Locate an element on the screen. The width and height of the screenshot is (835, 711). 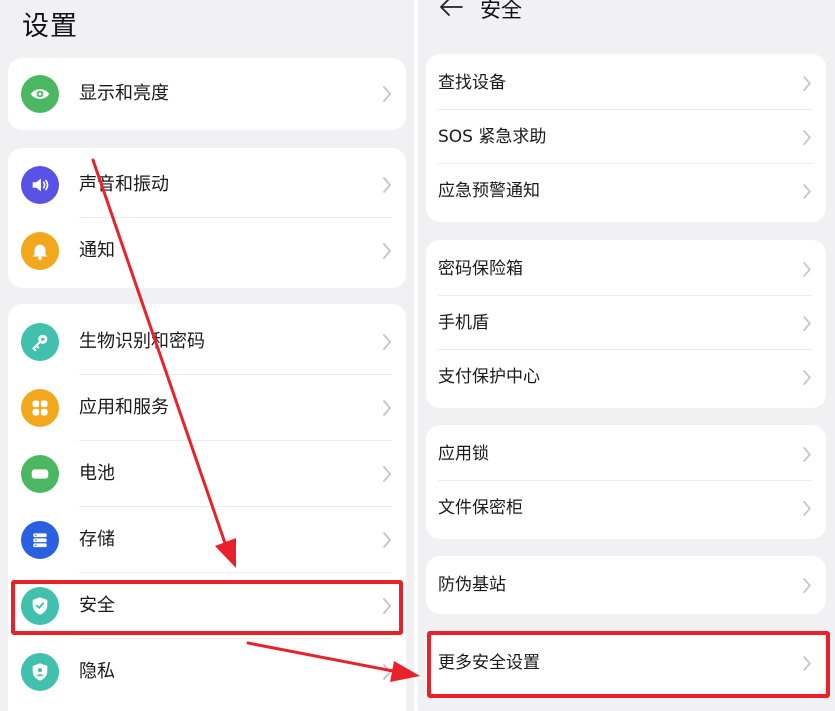
security-item-label: 防伪基站 is located at coordinates (472, 585).